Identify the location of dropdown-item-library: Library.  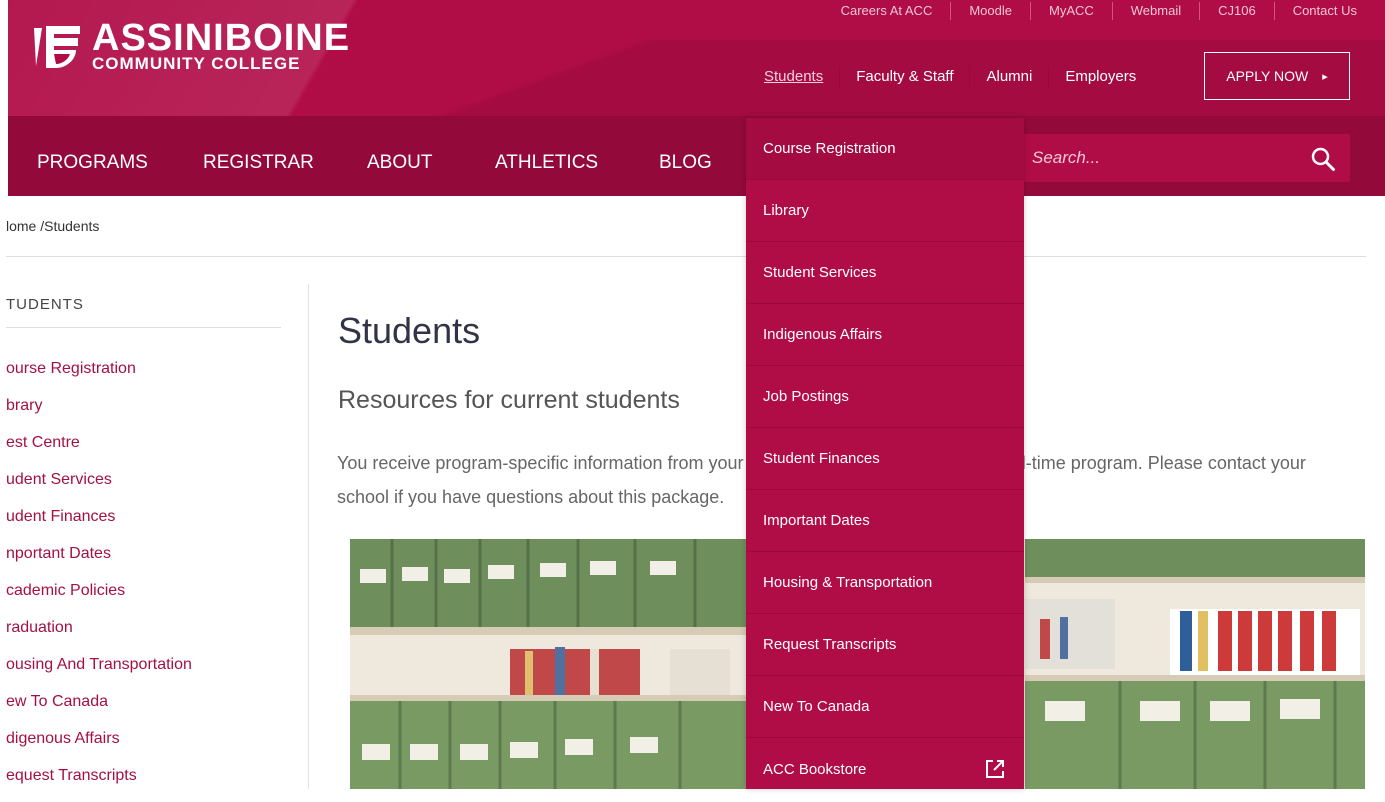
(885, 211).